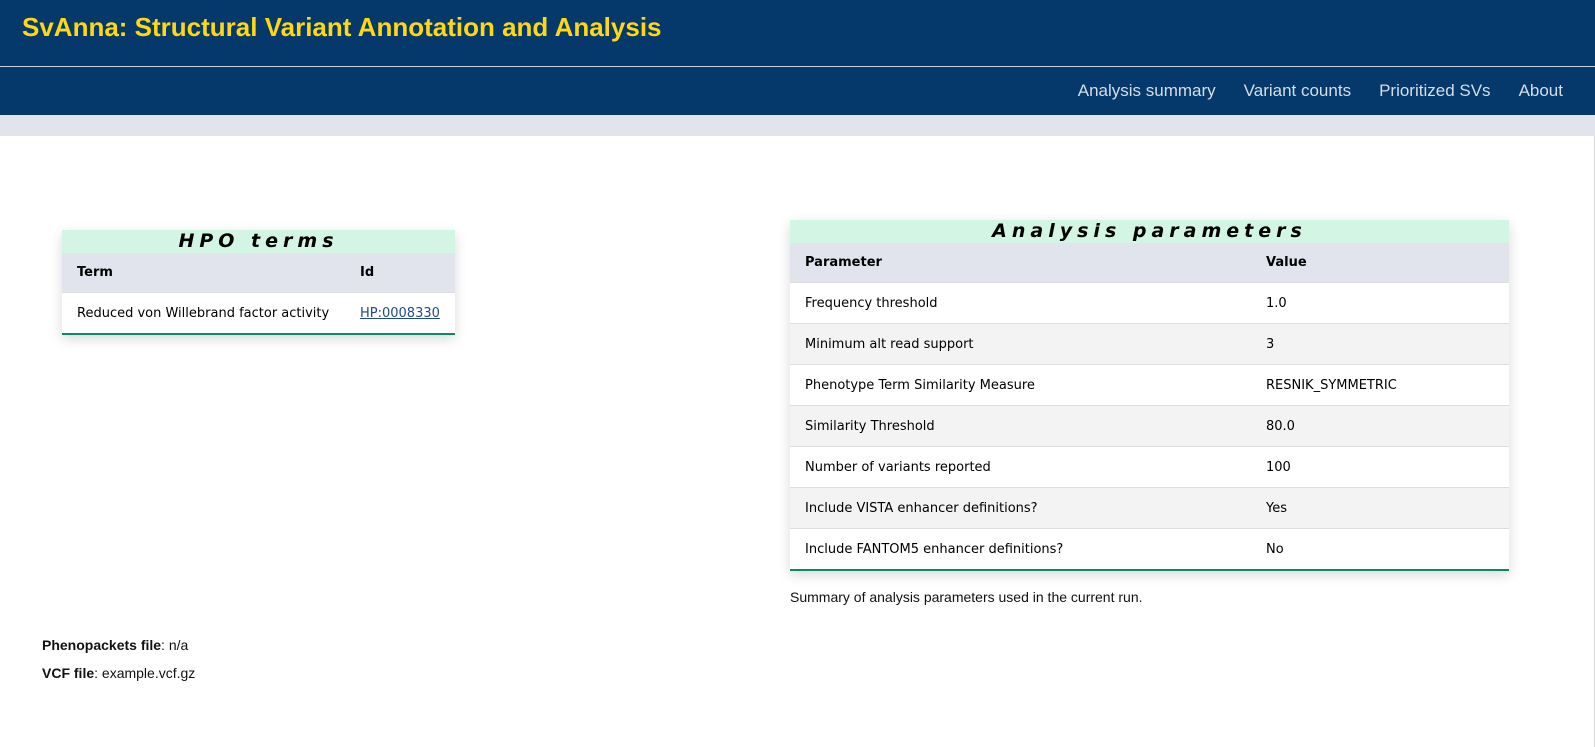 This screenshot has height=747, width=1595. I want to click on analysis-parameters-title: Analysis parameters, so click(1149, 231).